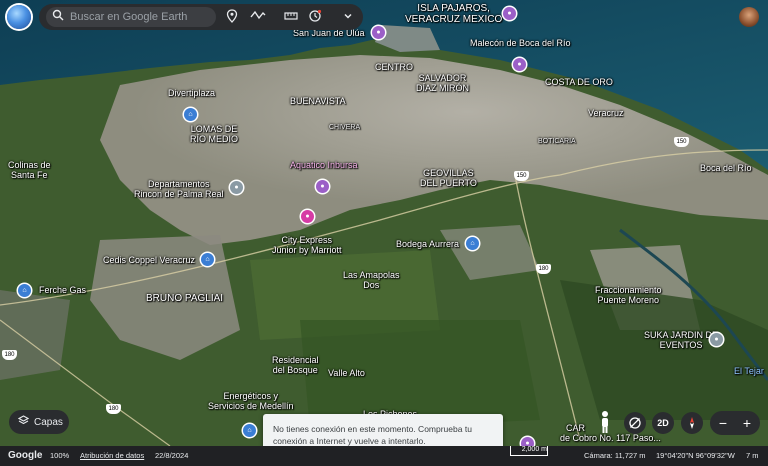 The image size is (768, 466). I want to click on zoom-in-button: +, so click(747, 423).